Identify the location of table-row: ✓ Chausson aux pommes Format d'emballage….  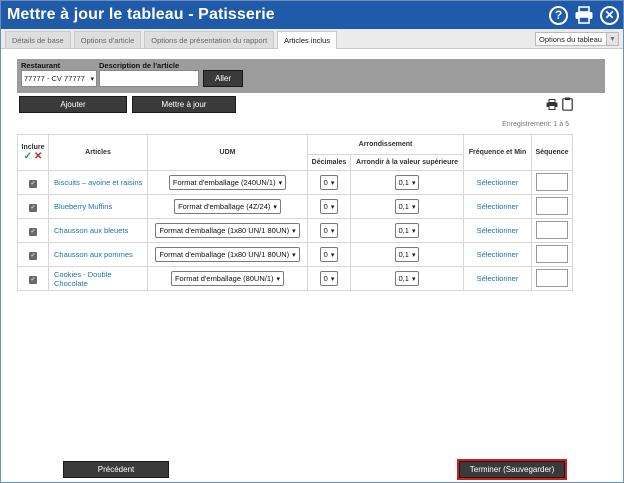
(295, 254).